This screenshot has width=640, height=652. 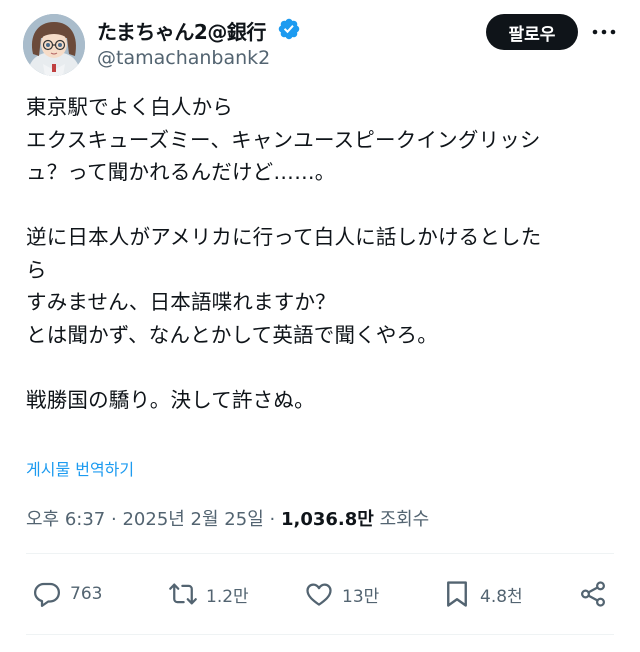 I want to click on bookmark-icon, so click(x=457, y=594).